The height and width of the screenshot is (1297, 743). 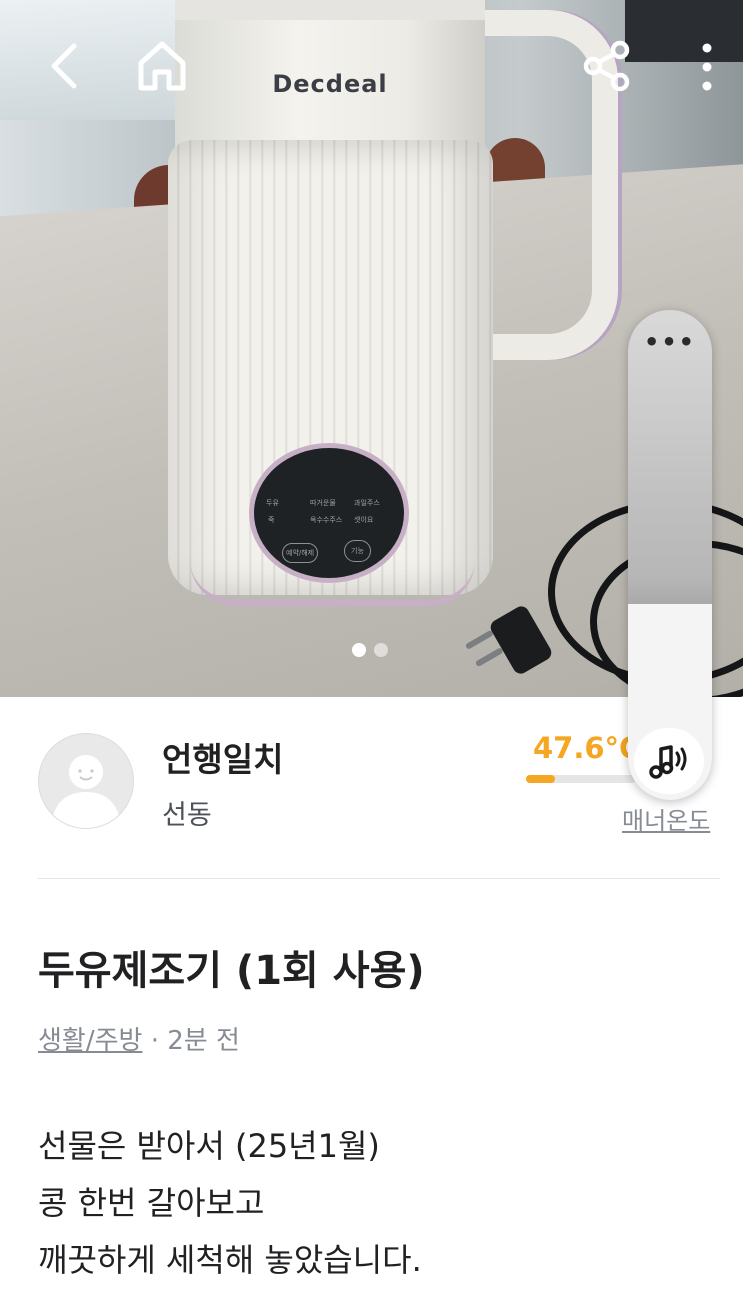 I want to click on post-title: 두유제조기 (1회 사용), so click(x=231, y=971).